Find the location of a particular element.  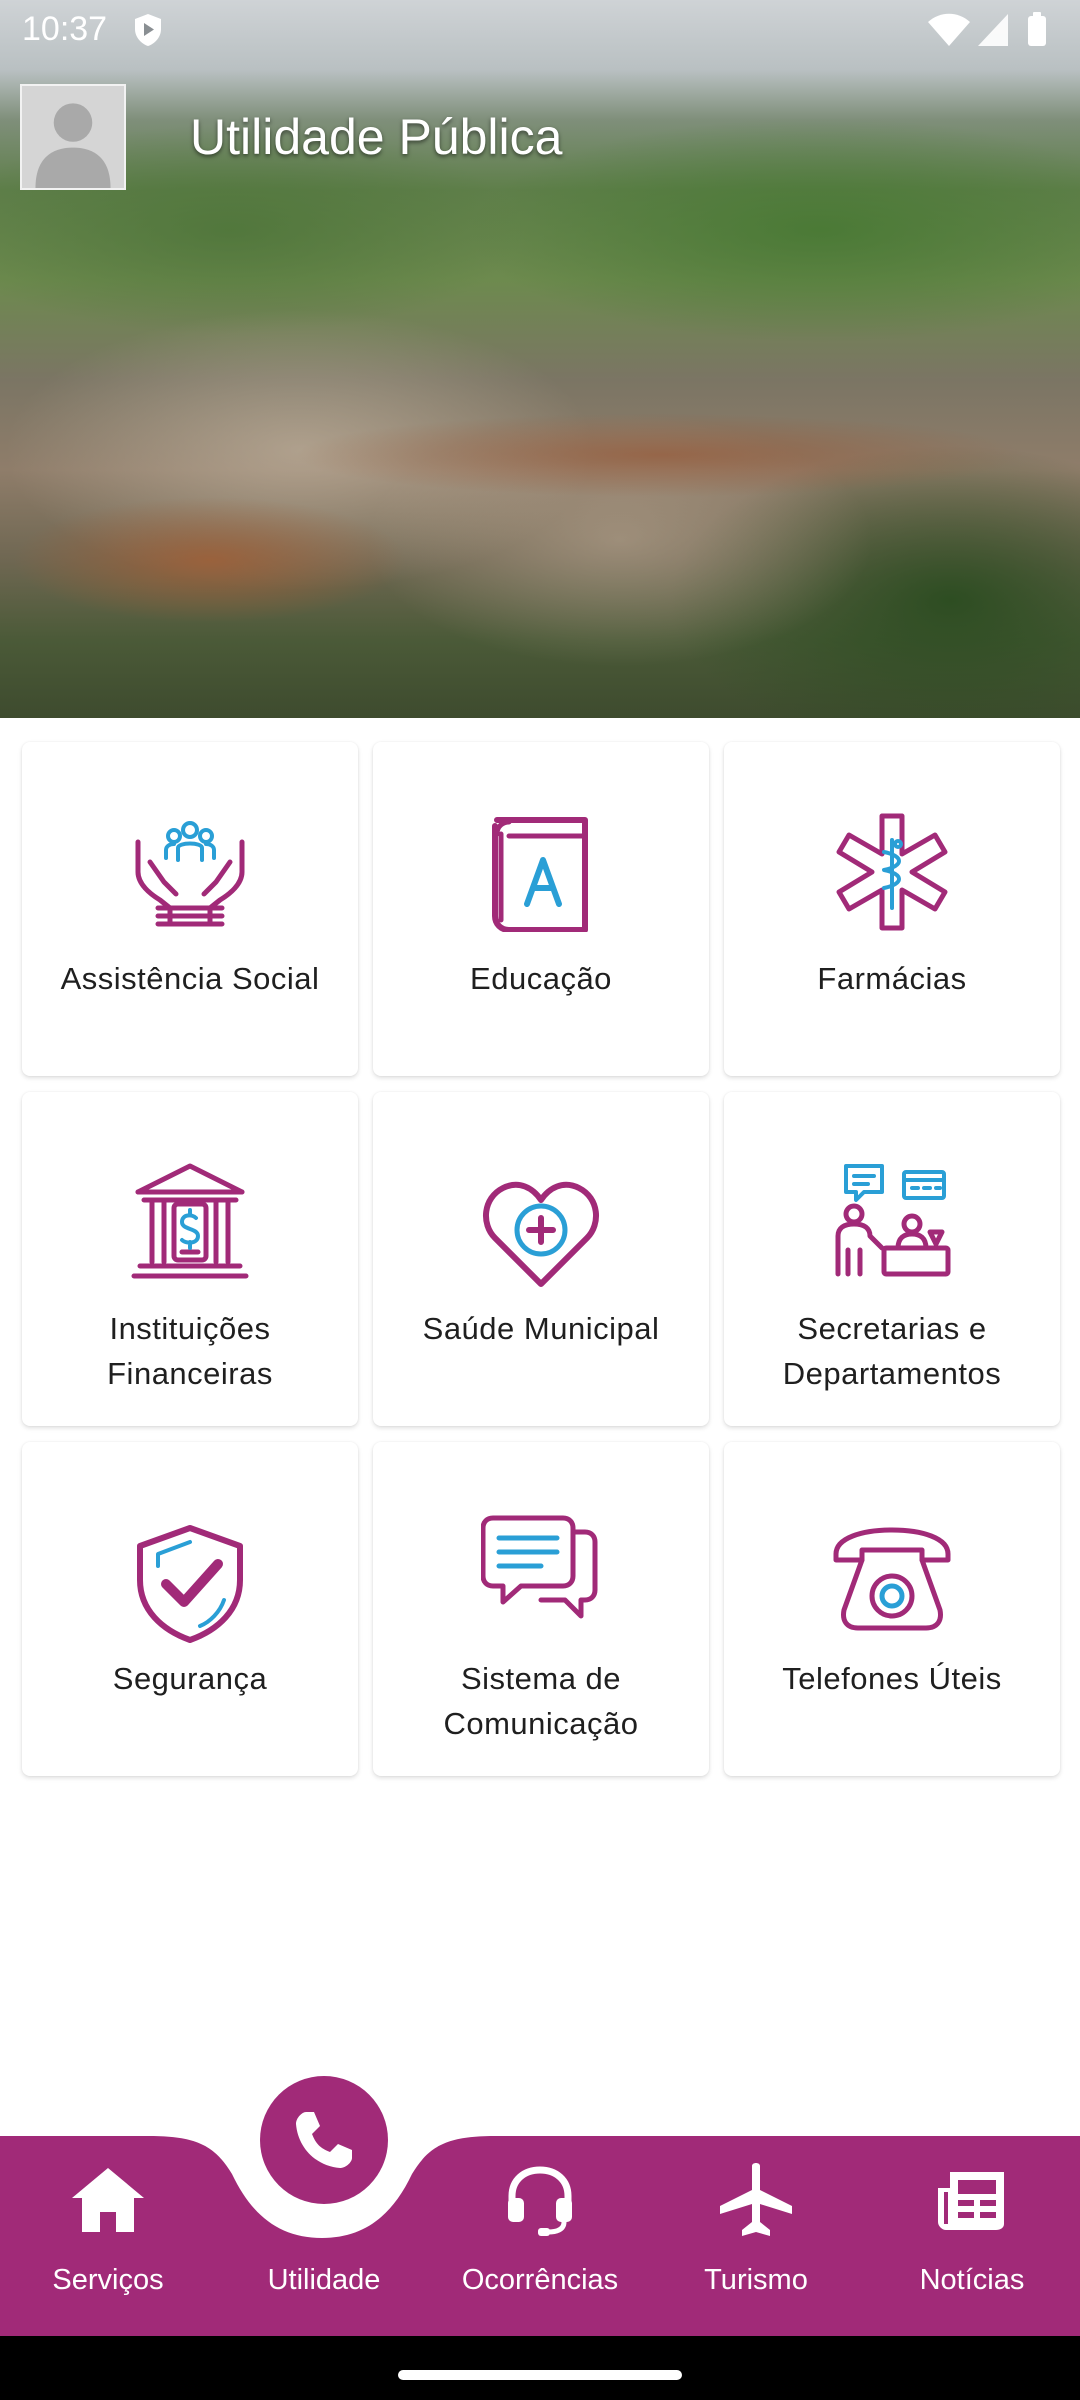

card-sistema-comunicacao: Sistema de Comunicação is located at coordinates (541, 1609).